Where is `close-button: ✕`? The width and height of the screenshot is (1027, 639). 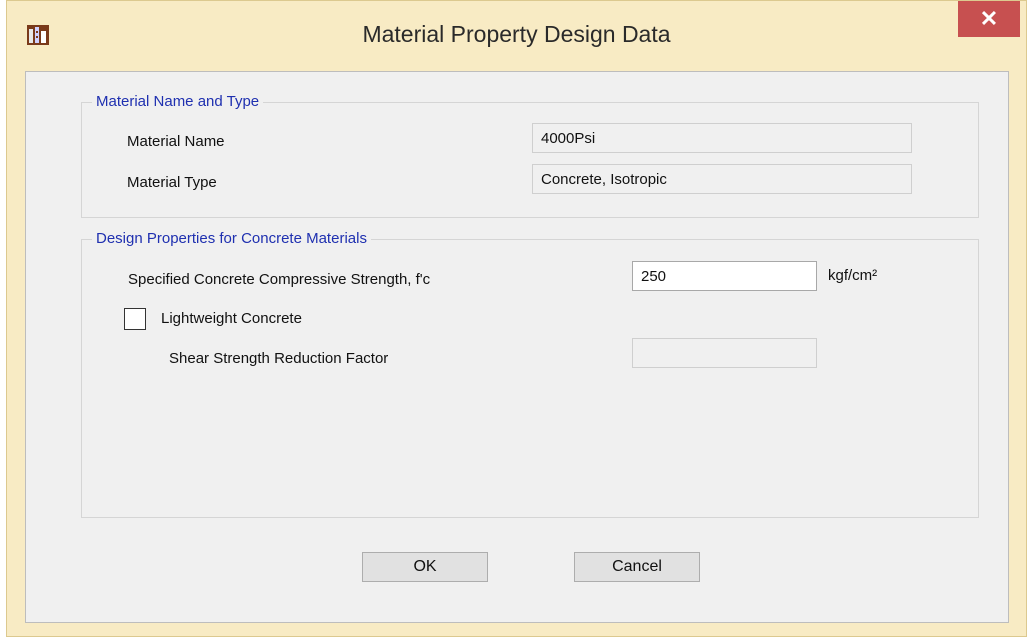
close-button: ✕ is located at coordinates (989, 19).